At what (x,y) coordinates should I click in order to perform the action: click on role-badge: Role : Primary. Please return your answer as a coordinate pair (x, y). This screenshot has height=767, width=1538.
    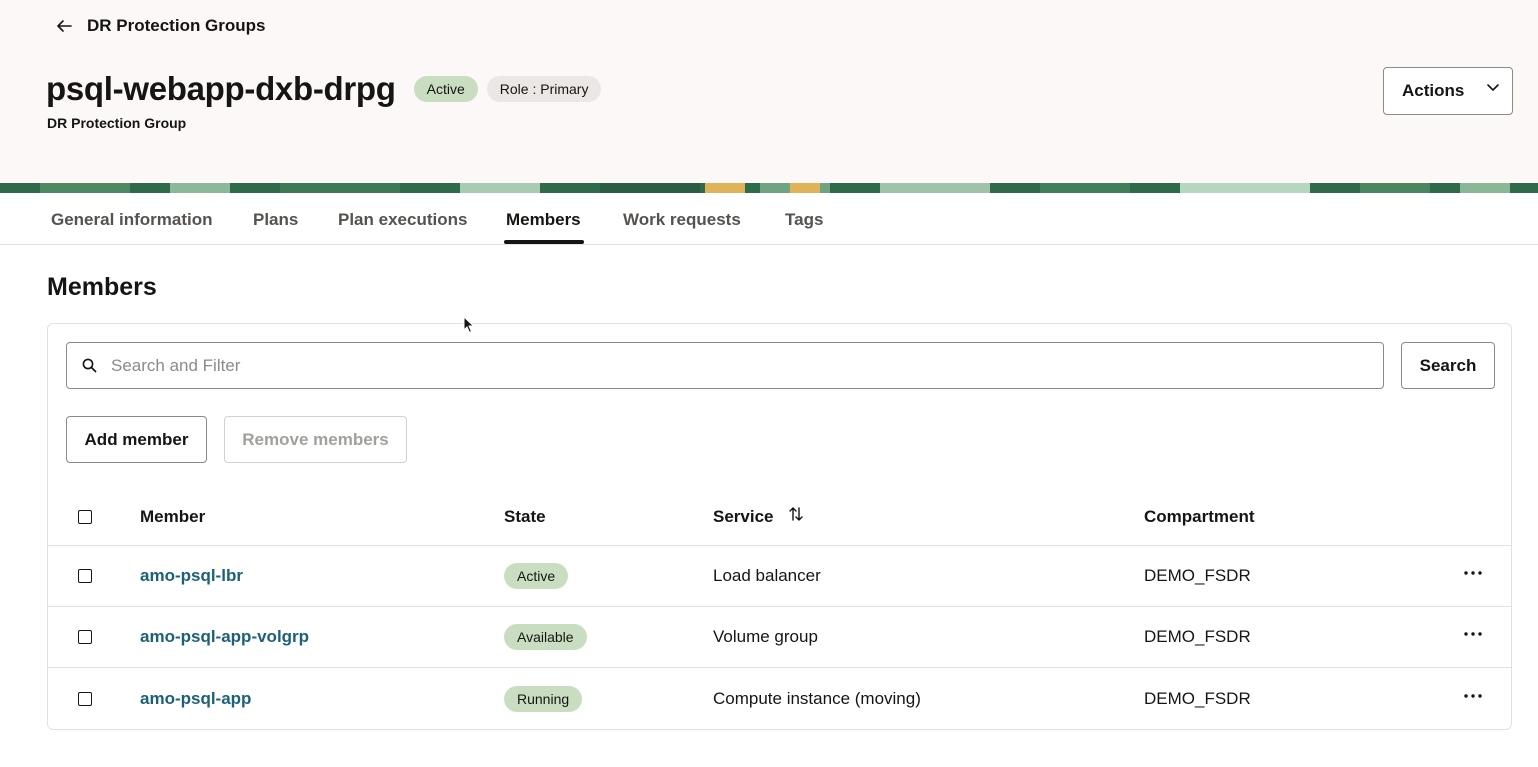
    Looking at the image, I should click on (544, 89).